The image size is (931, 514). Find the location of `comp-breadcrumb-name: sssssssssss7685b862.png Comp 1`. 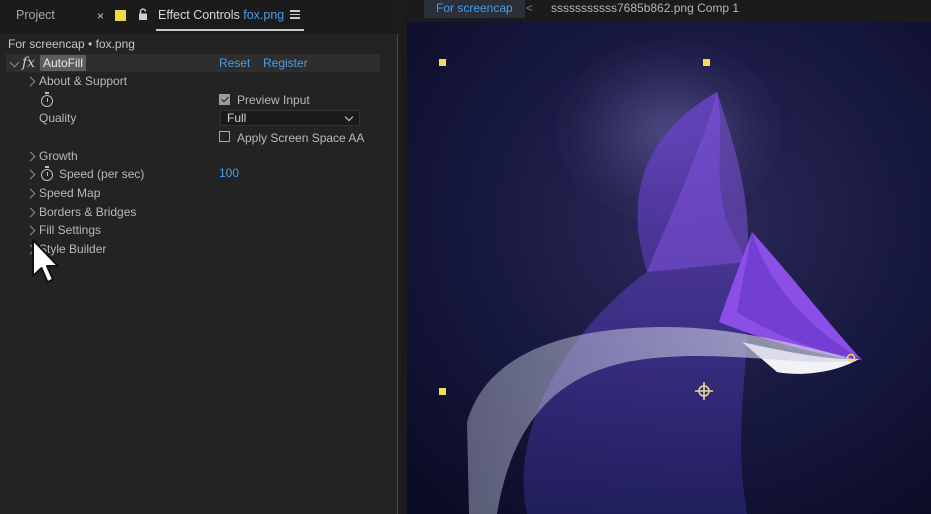

comp-breadcrumb-name: sssssssssss7685b862.png Comp 1 is located at coordinates (645, 8).